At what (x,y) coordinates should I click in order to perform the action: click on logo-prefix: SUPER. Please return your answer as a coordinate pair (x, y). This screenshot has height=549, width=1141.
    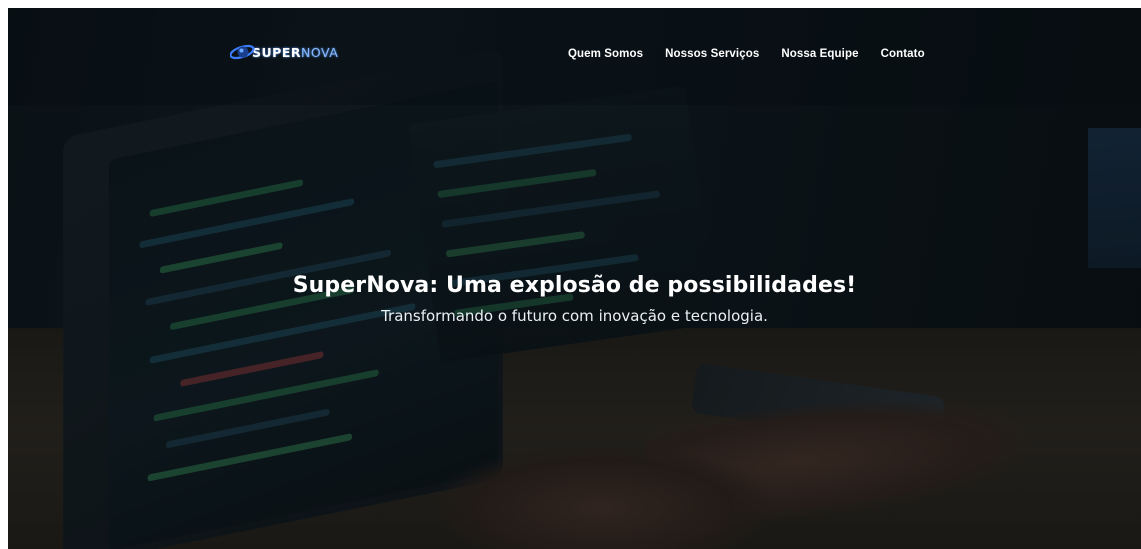
    Looking at the image, I should click on (276, 52).